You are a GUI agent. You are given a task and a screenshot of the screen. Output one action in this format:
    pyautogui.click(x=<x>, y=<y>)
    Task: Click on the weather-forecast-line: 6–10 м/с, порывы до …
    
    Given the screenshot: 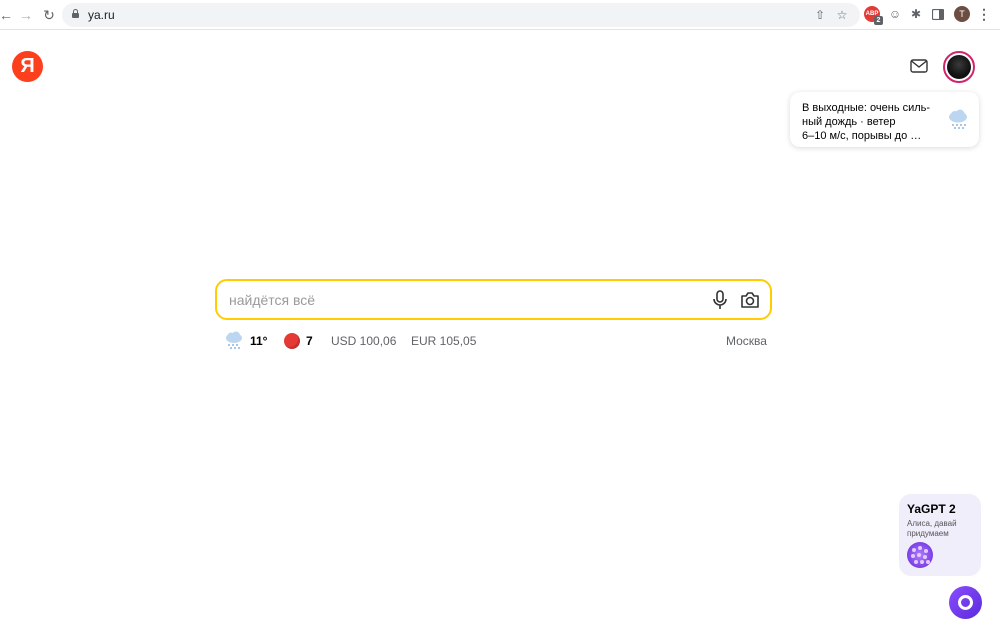 What is the action you would take?
    pyautogui.click(x=862, y=136)
    